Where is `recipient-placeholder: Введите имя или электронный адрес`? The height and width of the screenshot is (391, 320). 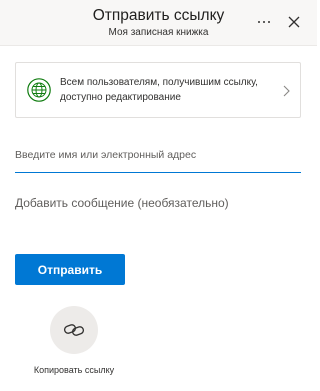 recipient-placeholder: Введите имя или электронный адрес is located at coordinates (106, 155).